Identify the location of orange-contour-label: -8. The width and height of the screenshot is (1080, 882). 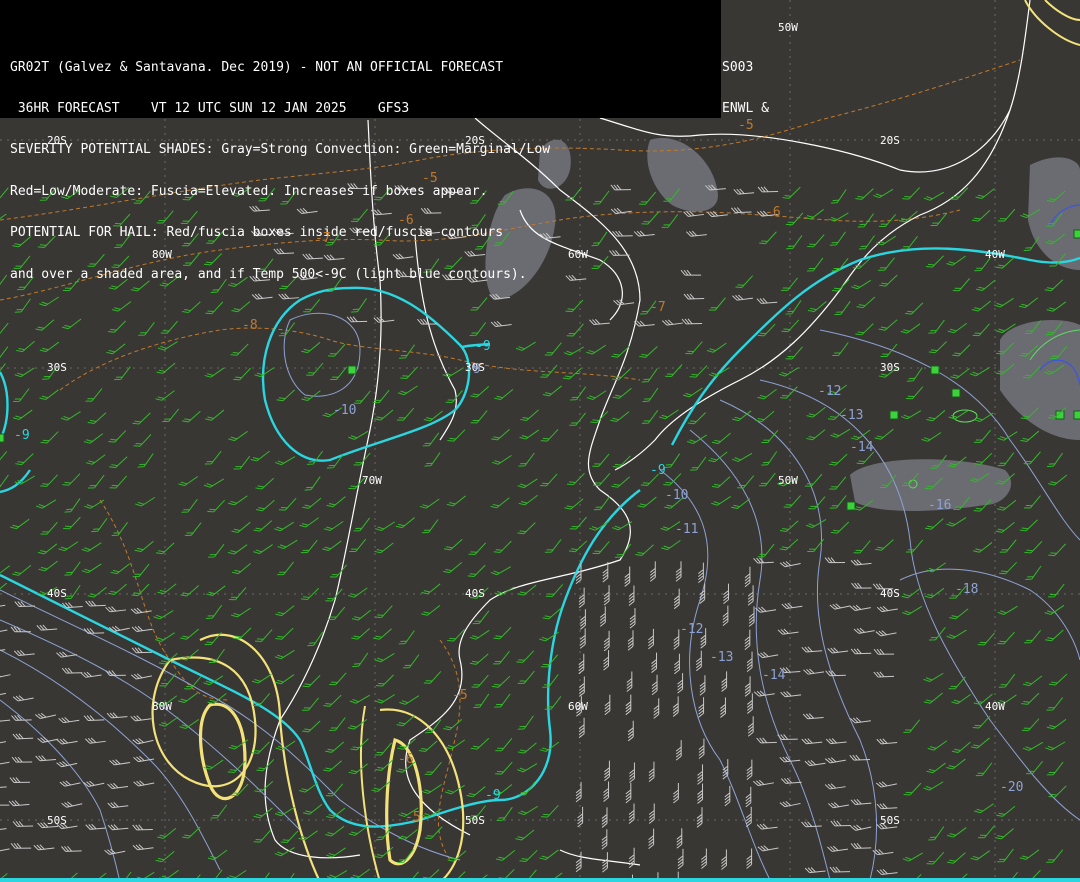
(250, 325).